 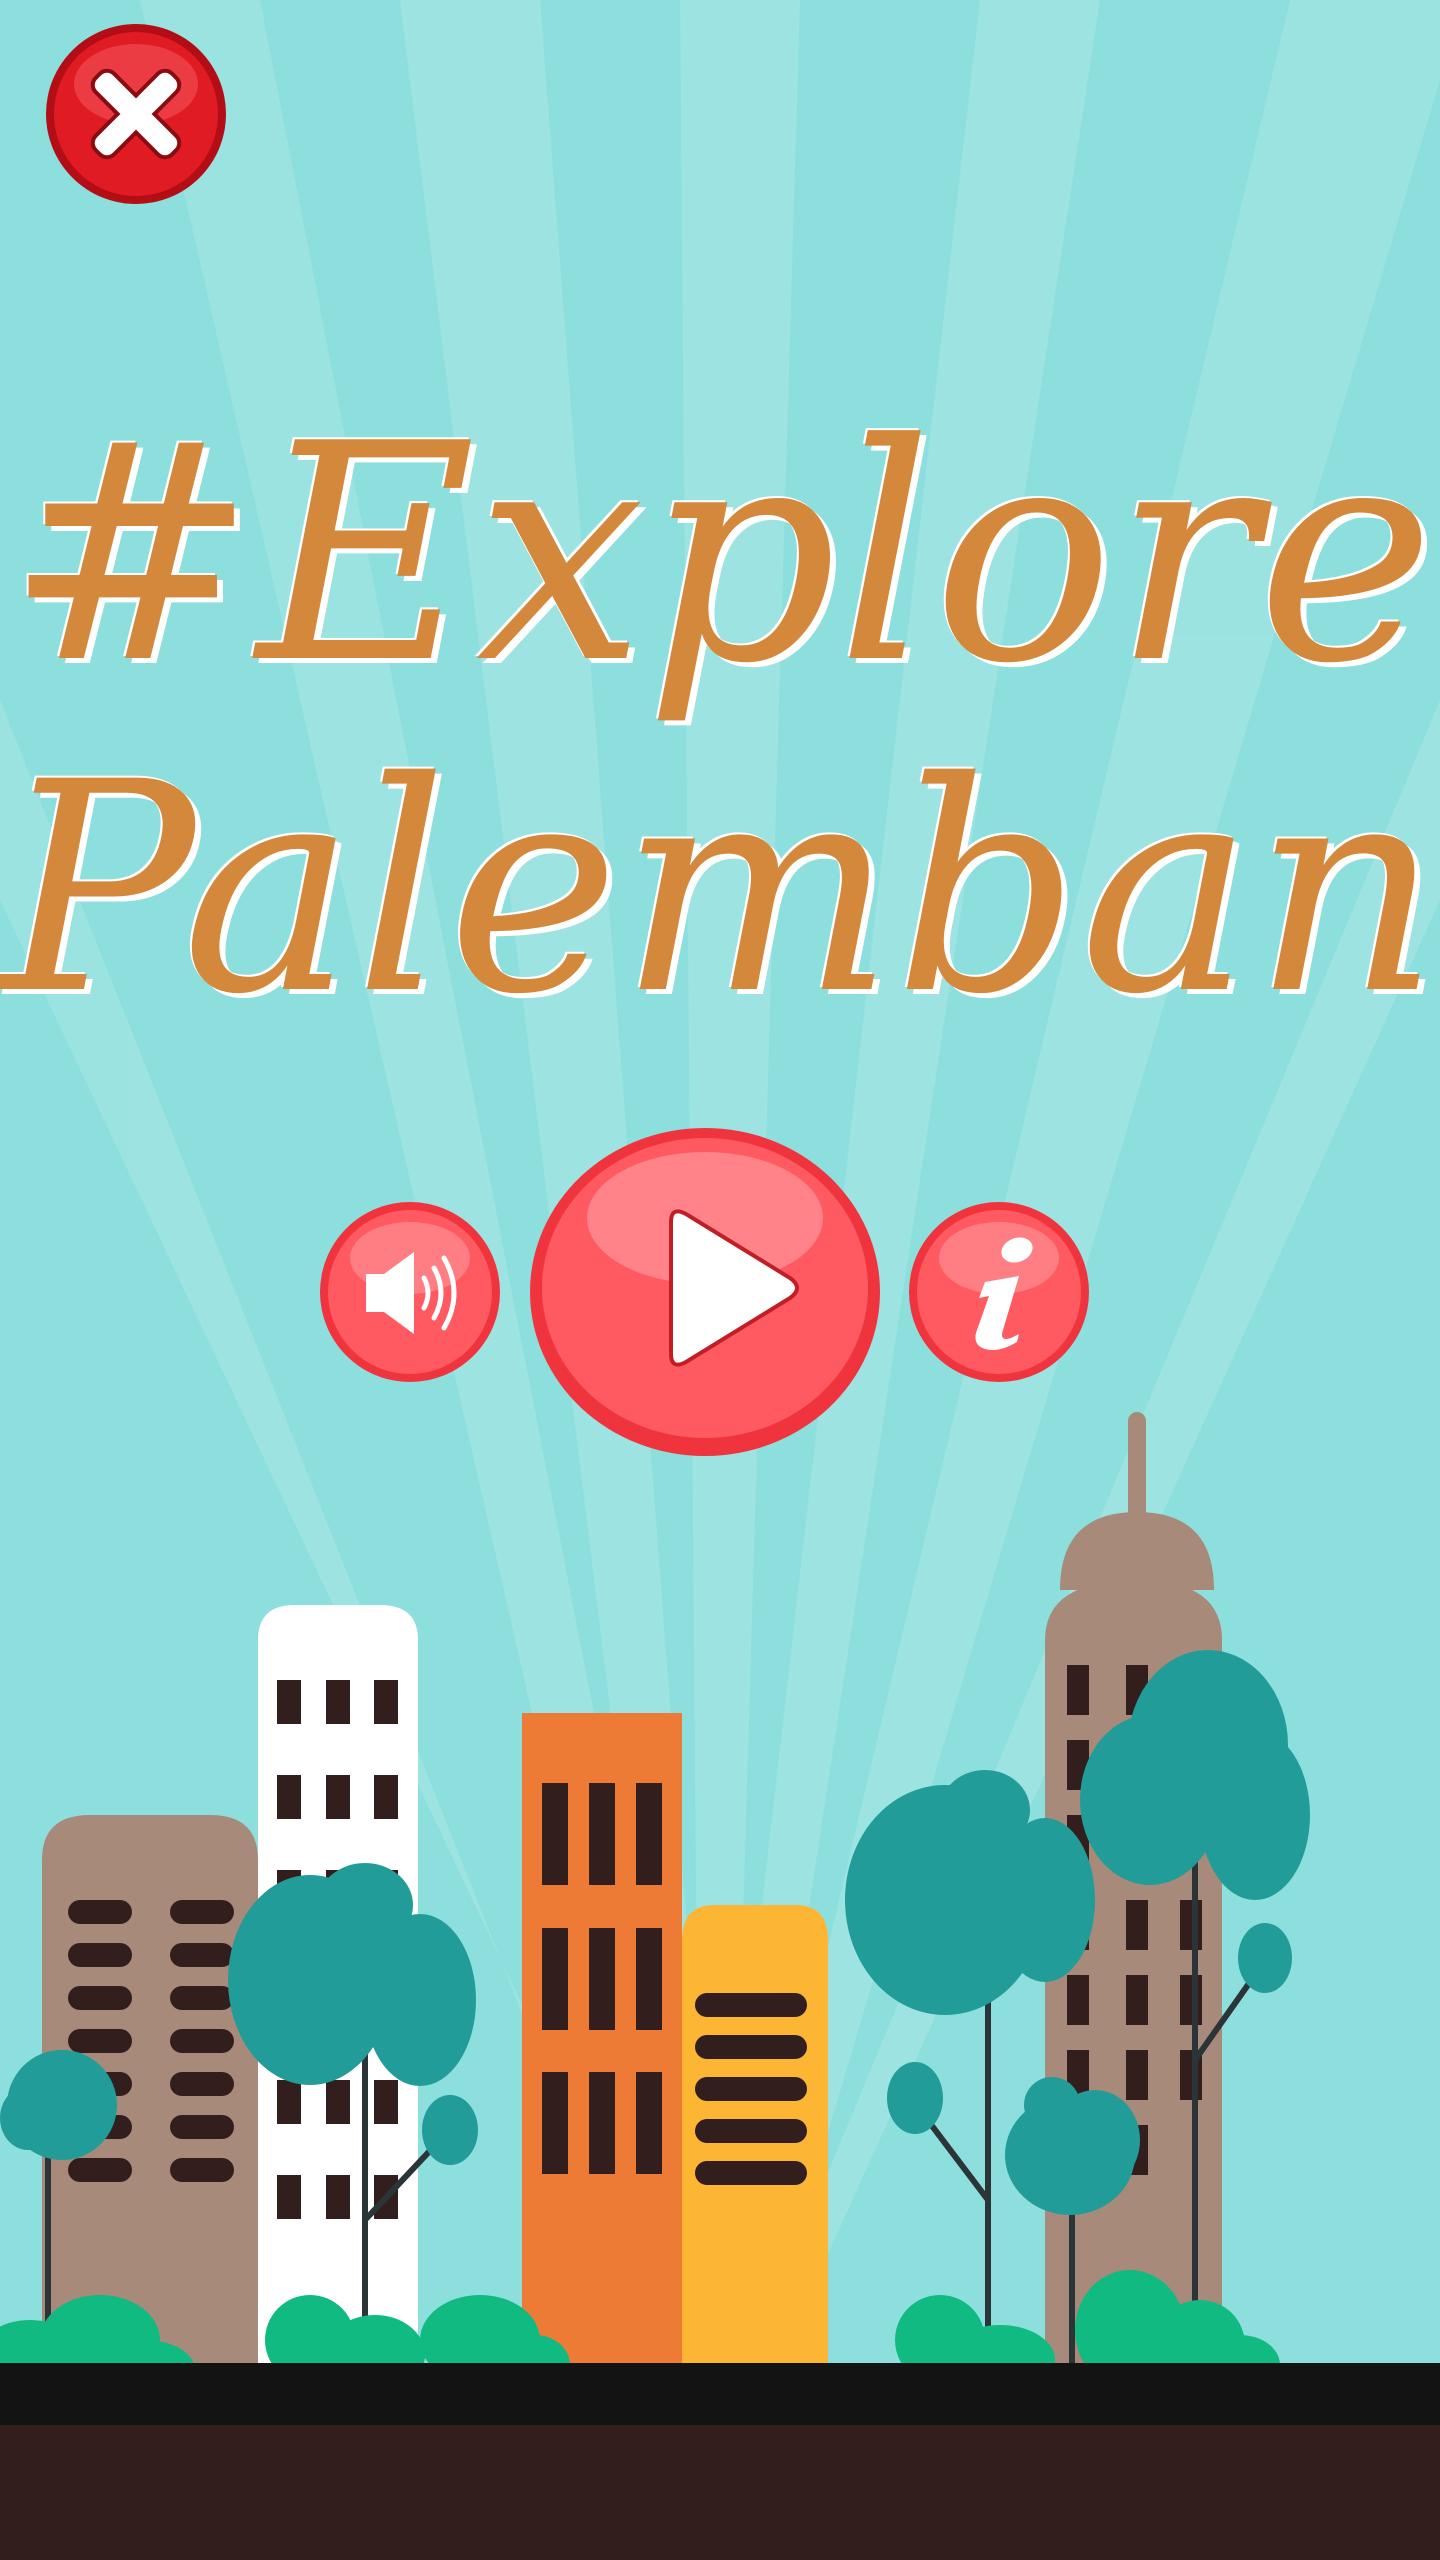 I want to click on close-icon, so click(x=136, y=114).